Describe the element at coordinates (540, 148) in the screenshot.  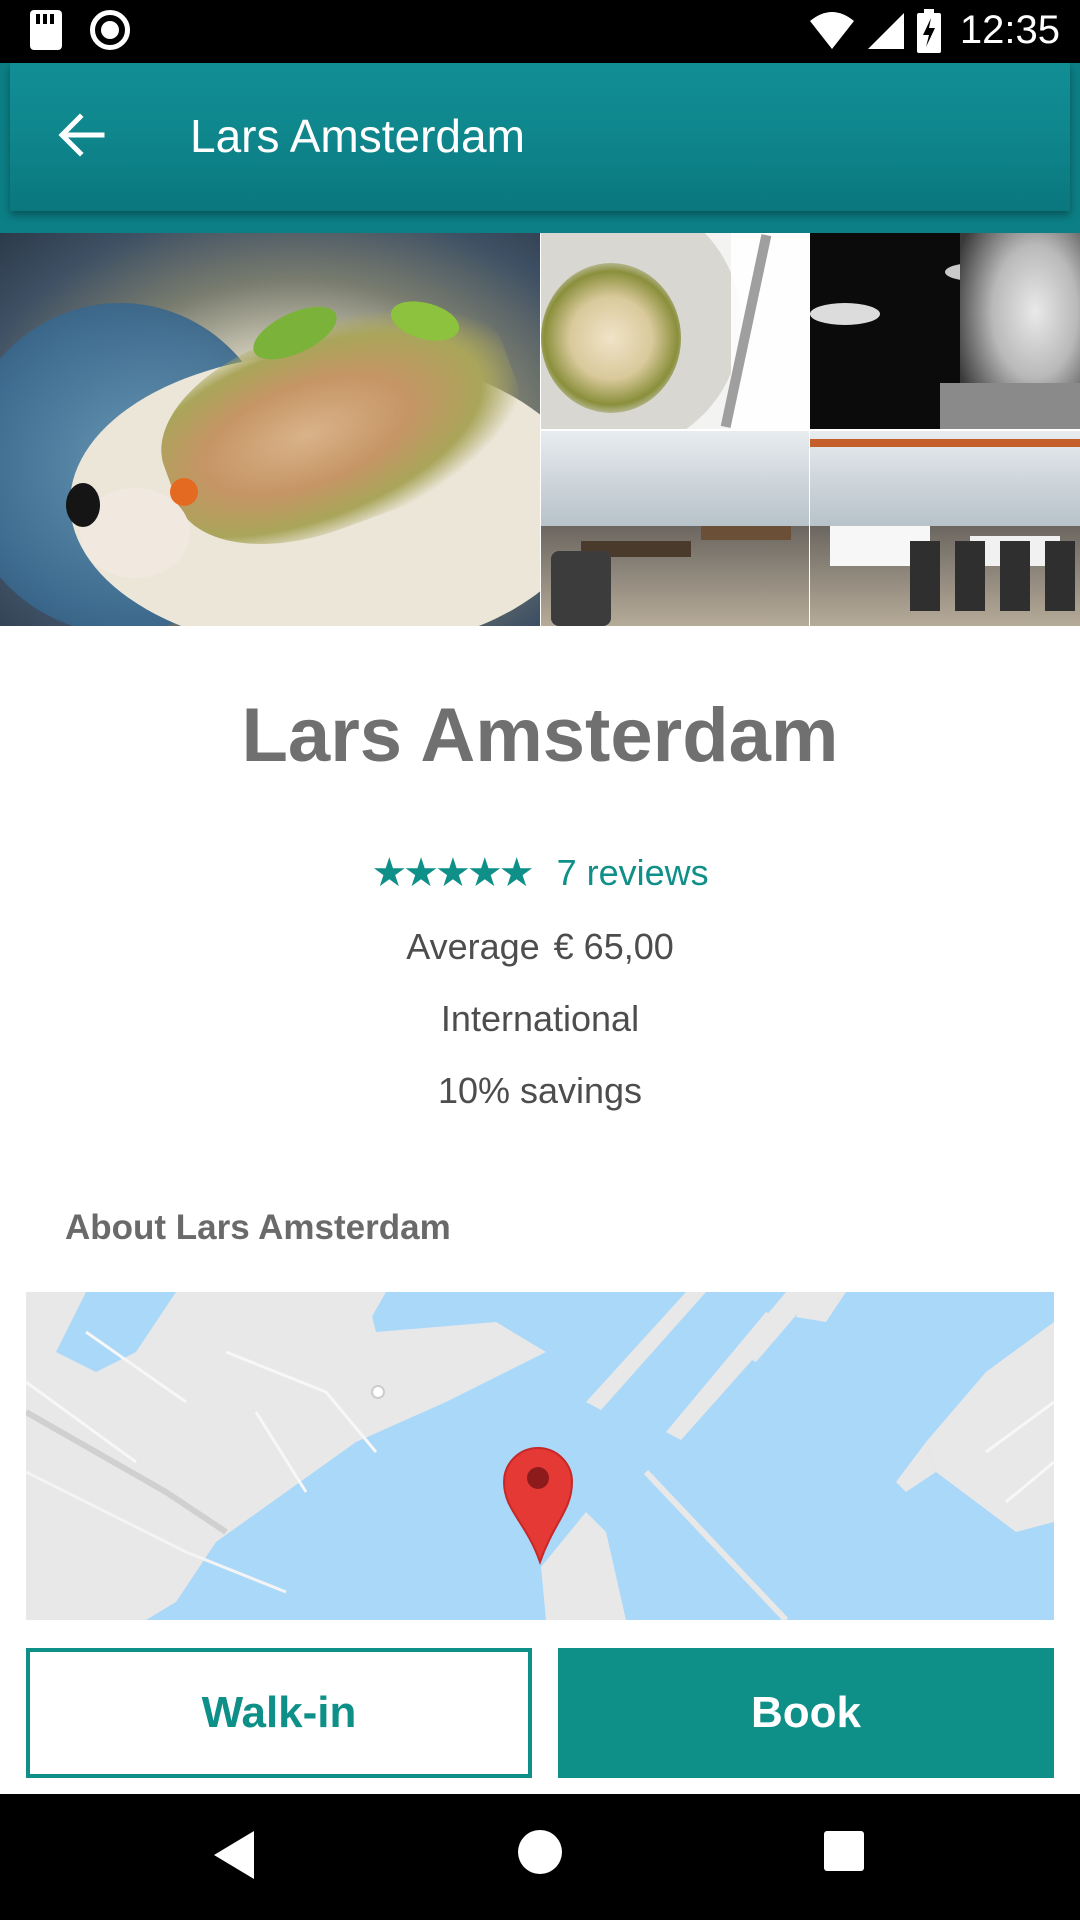
I see `app-bar: Lars Amsterdam` at that location.